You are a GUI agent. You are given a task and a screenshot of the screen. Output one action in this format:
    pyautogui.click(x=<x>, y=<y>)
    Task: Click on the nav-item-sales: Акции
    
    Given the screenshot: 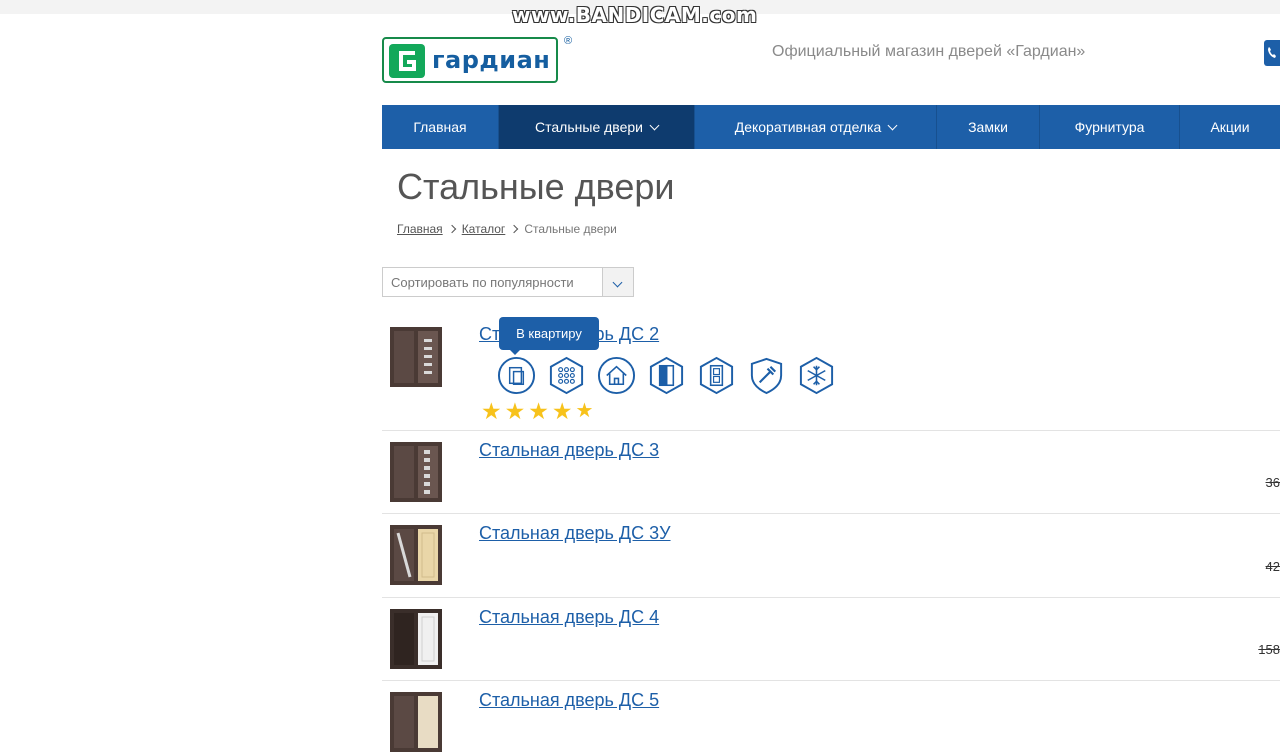 What is the action you would take?
    pyautogui.click(x=1230, y=127)
    